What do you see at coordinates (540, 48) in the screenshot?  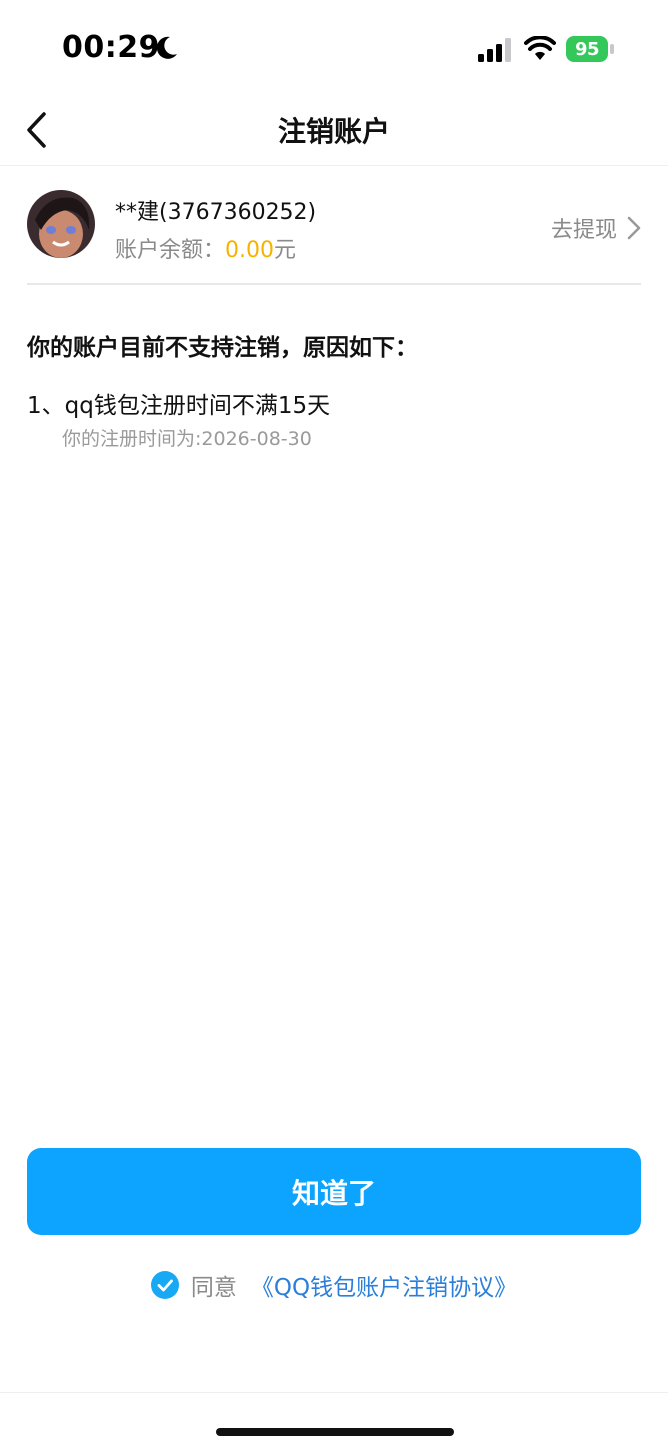 I see `wifi-icon` at bounding box center [540, 48].